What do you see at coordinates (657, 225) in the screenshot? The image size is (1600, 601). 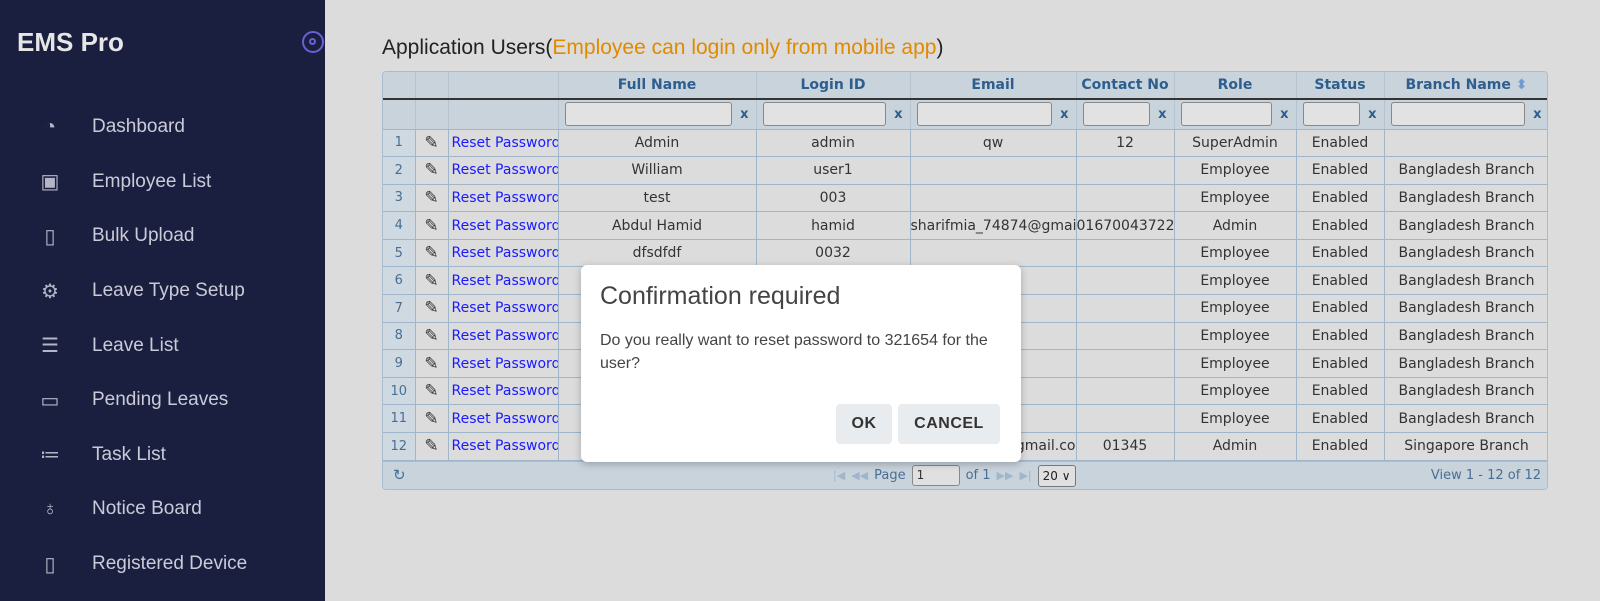 I see `full-name-cell: Abdul Hamid` at bounding box center [657, 225].